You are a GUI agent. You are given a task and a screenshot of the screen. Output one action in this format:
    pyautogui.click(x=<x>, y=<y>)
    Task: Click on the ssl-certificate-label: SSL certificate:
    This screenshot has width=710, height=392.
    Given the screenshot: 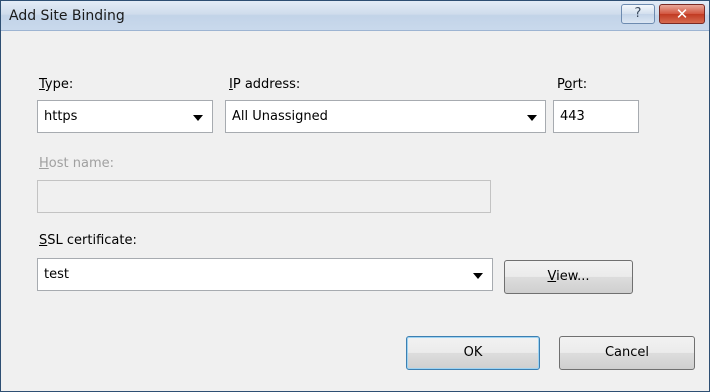 What is the action you would take?
    pyautogui.click(x=88, y=240)
    